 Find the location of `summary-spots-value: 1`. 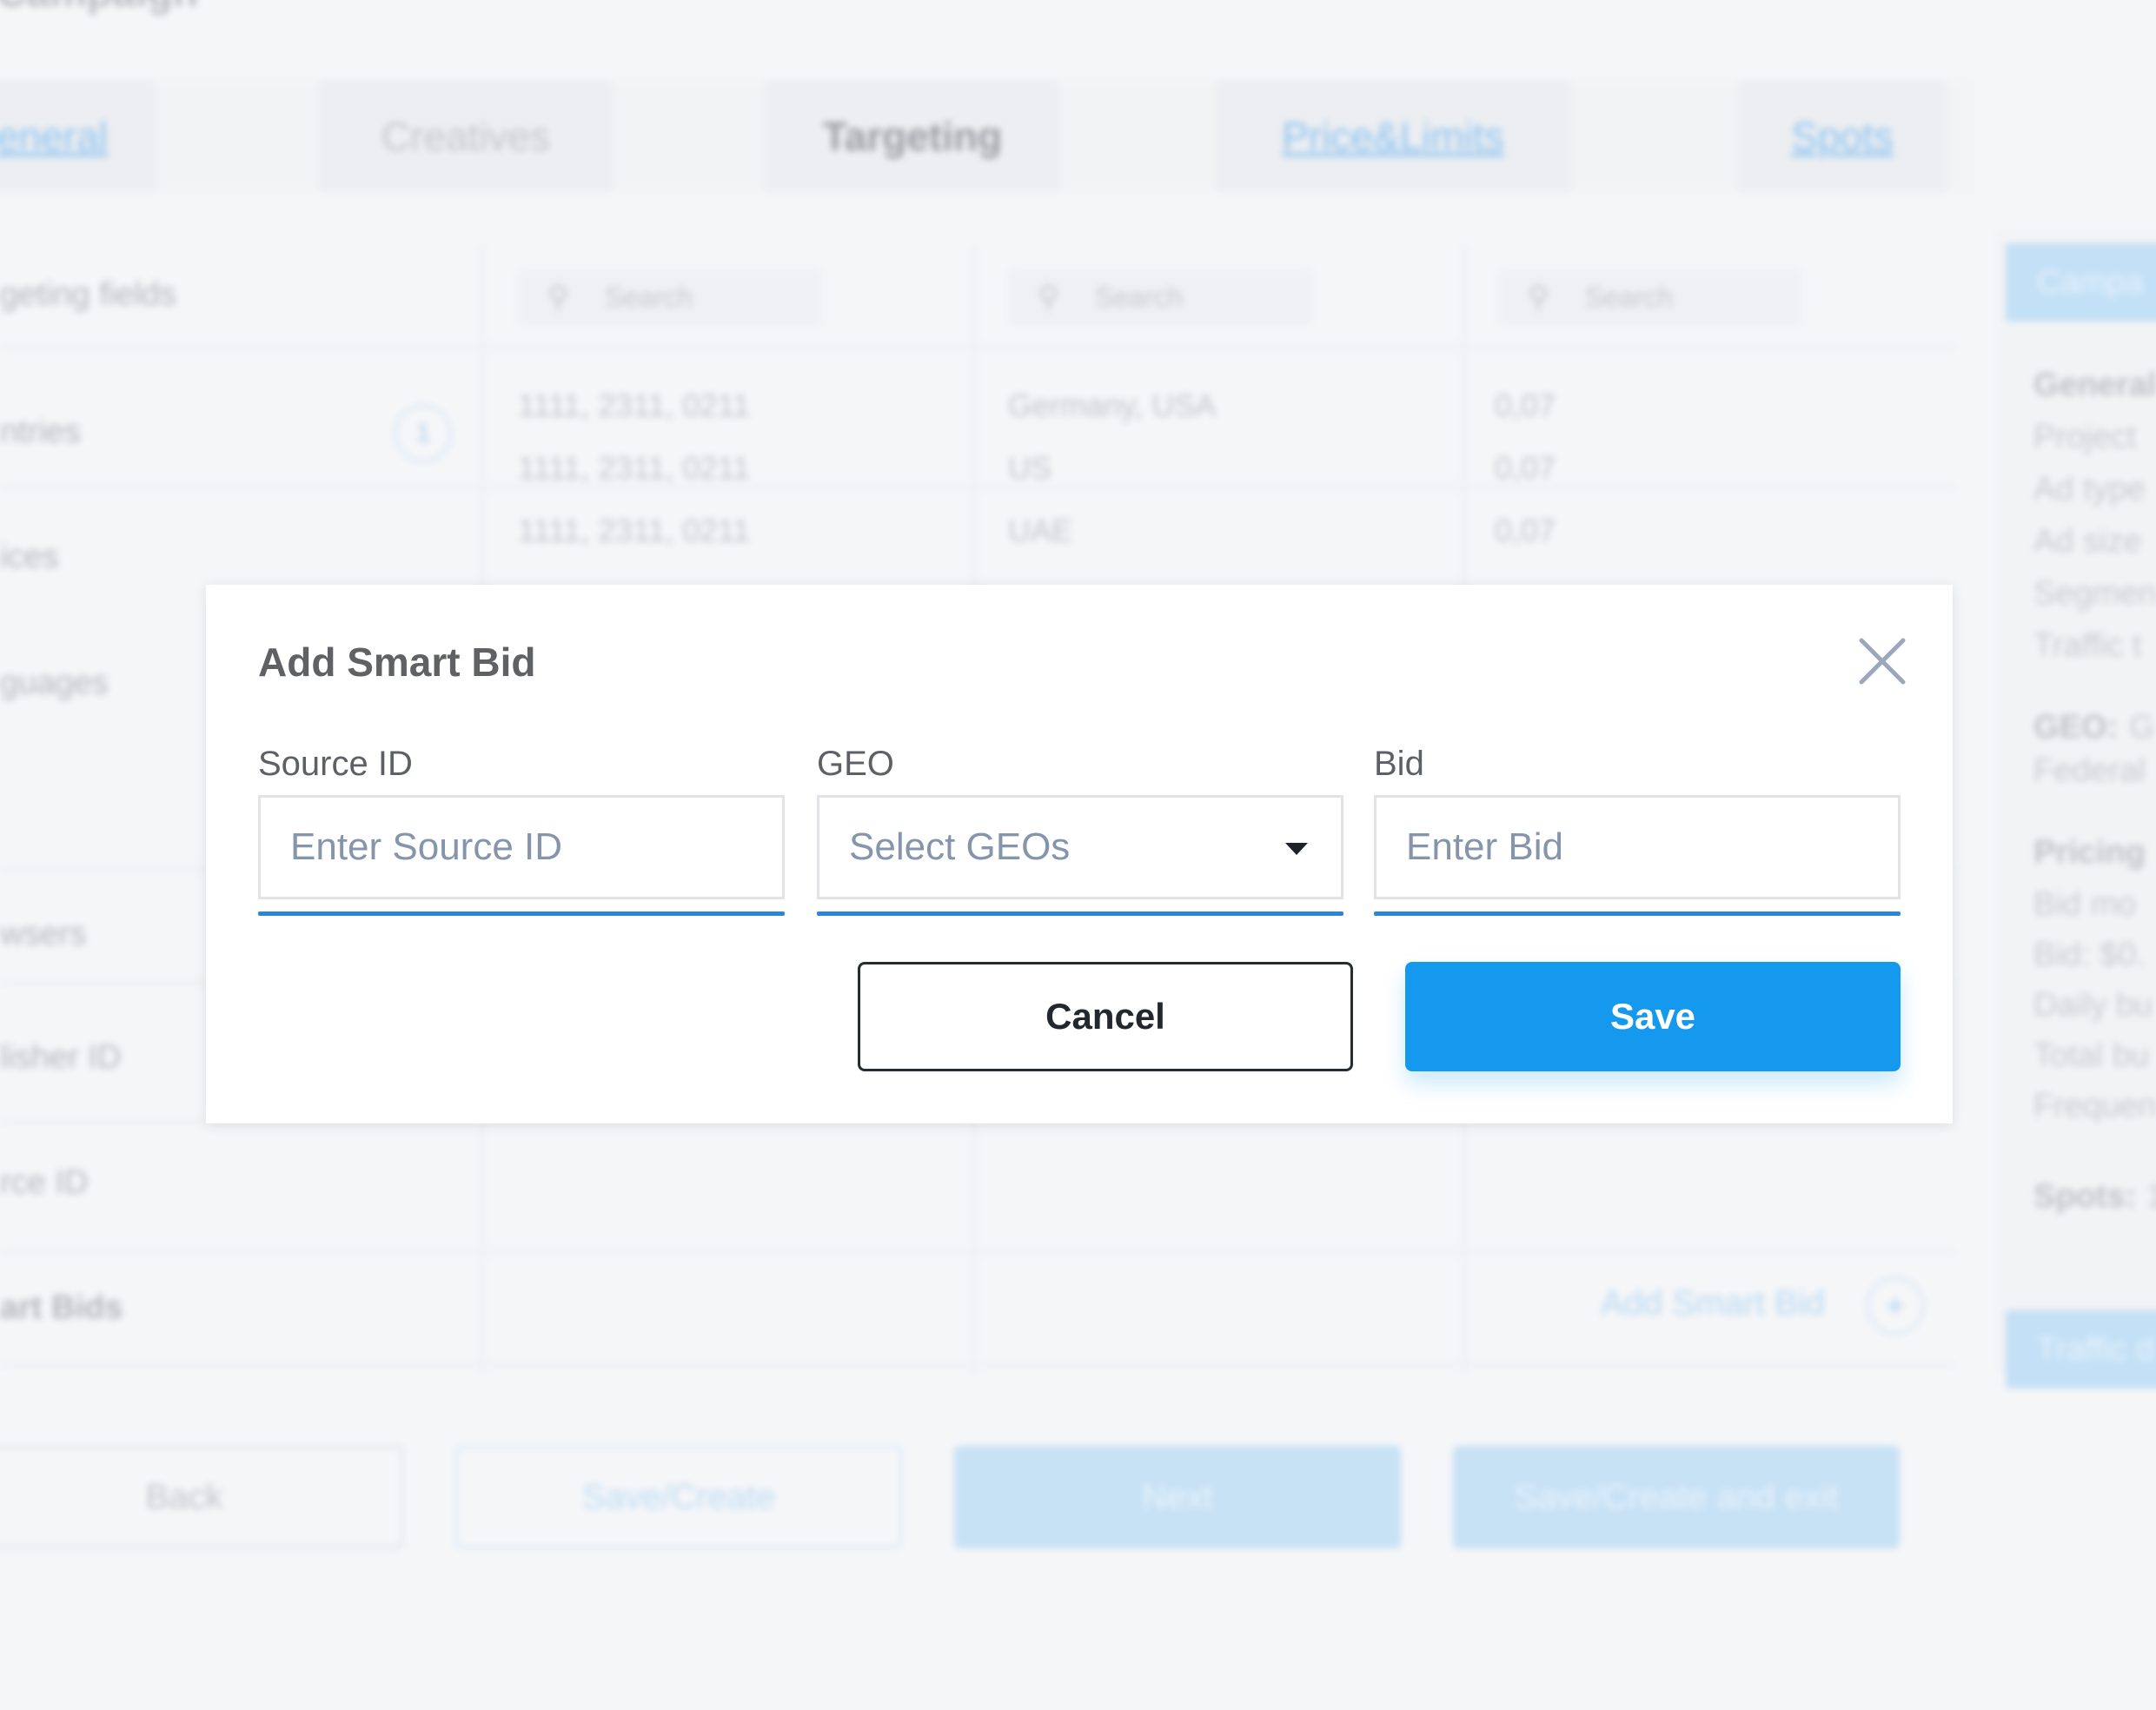

summary-spots-value: 1 is located at coordinates (2151, 1196).